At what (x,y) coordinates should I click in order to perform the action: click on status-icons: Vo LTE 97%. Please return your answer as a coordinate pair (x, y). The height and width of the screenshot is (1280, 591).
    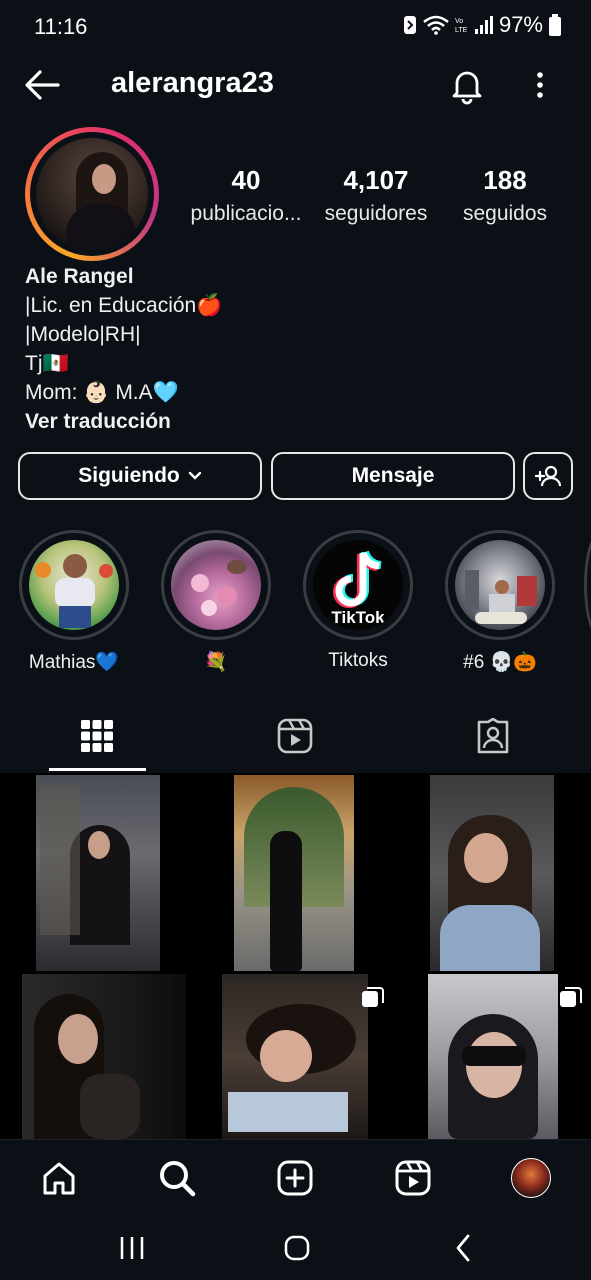
    Looking at the image, I should click on (482, 25).